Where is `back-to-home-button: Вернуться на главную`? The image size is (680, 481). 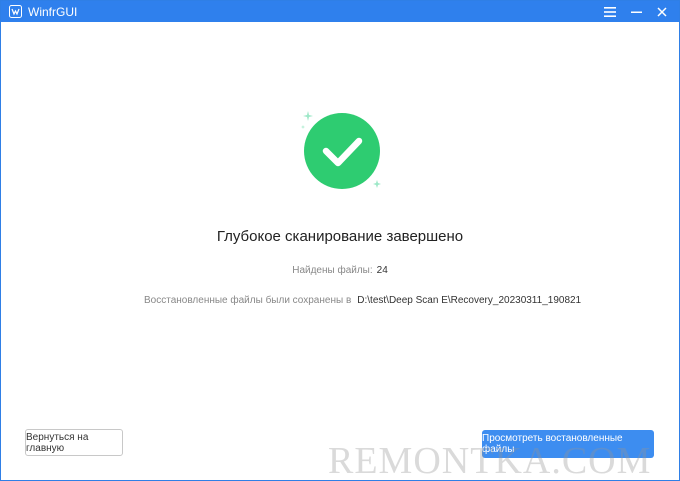
back-to-home-button: Вернуться на главную is located at coordinates (74, 442).